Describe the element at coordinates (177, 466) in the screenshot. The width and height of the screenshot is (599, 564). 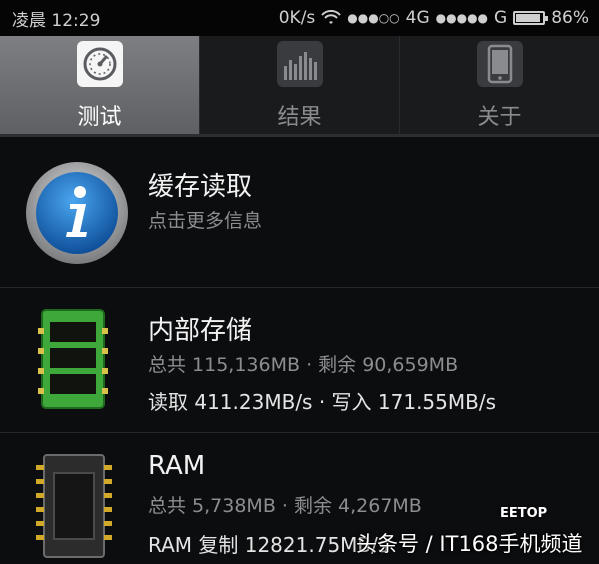
I see `item-title: RAM` at that location.